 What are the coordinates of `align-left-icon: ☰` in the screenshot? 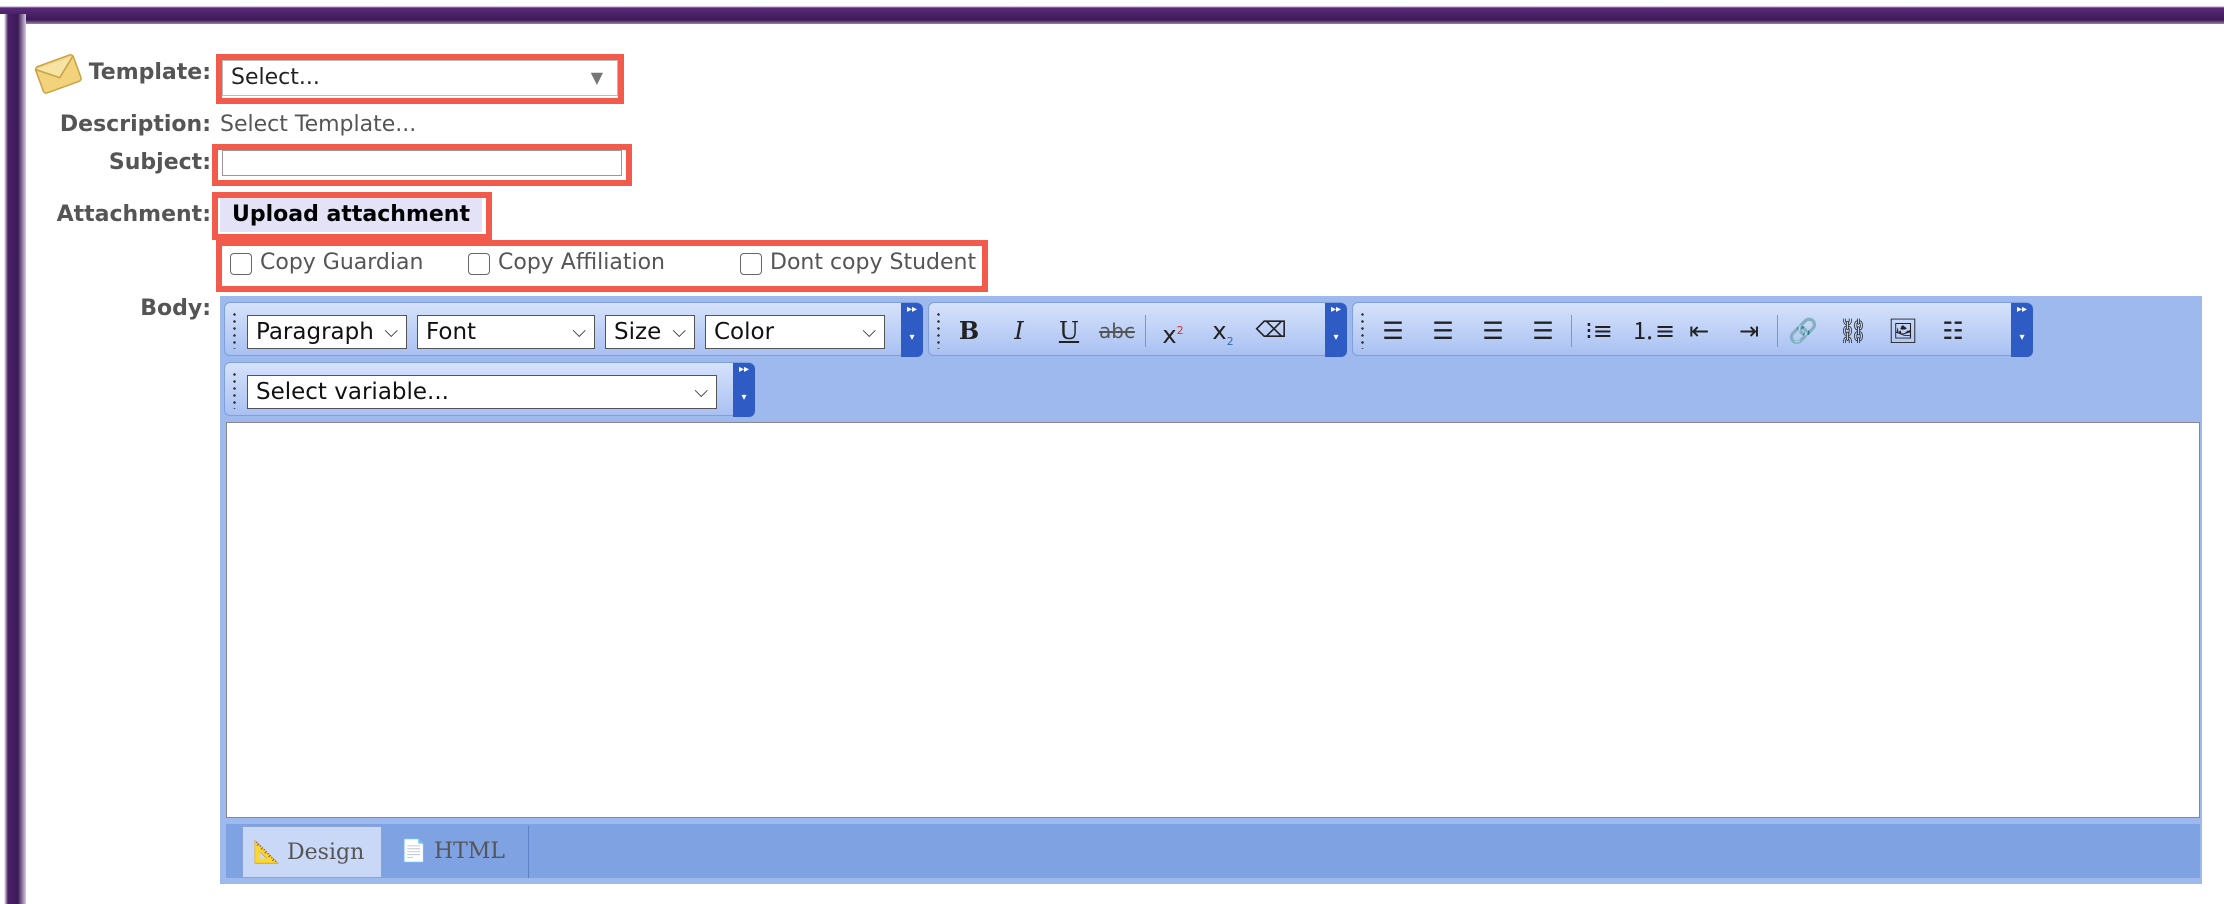 It's located at (1393, 331).